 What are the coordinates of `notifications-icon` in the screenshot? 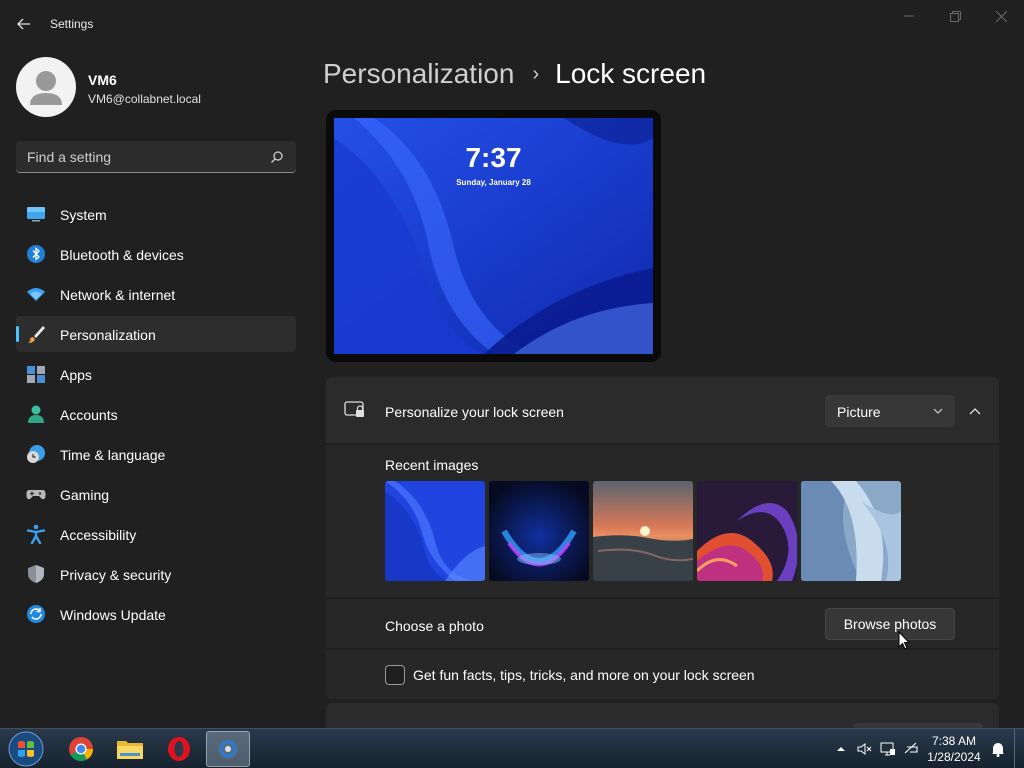 It's located at (998, 749).